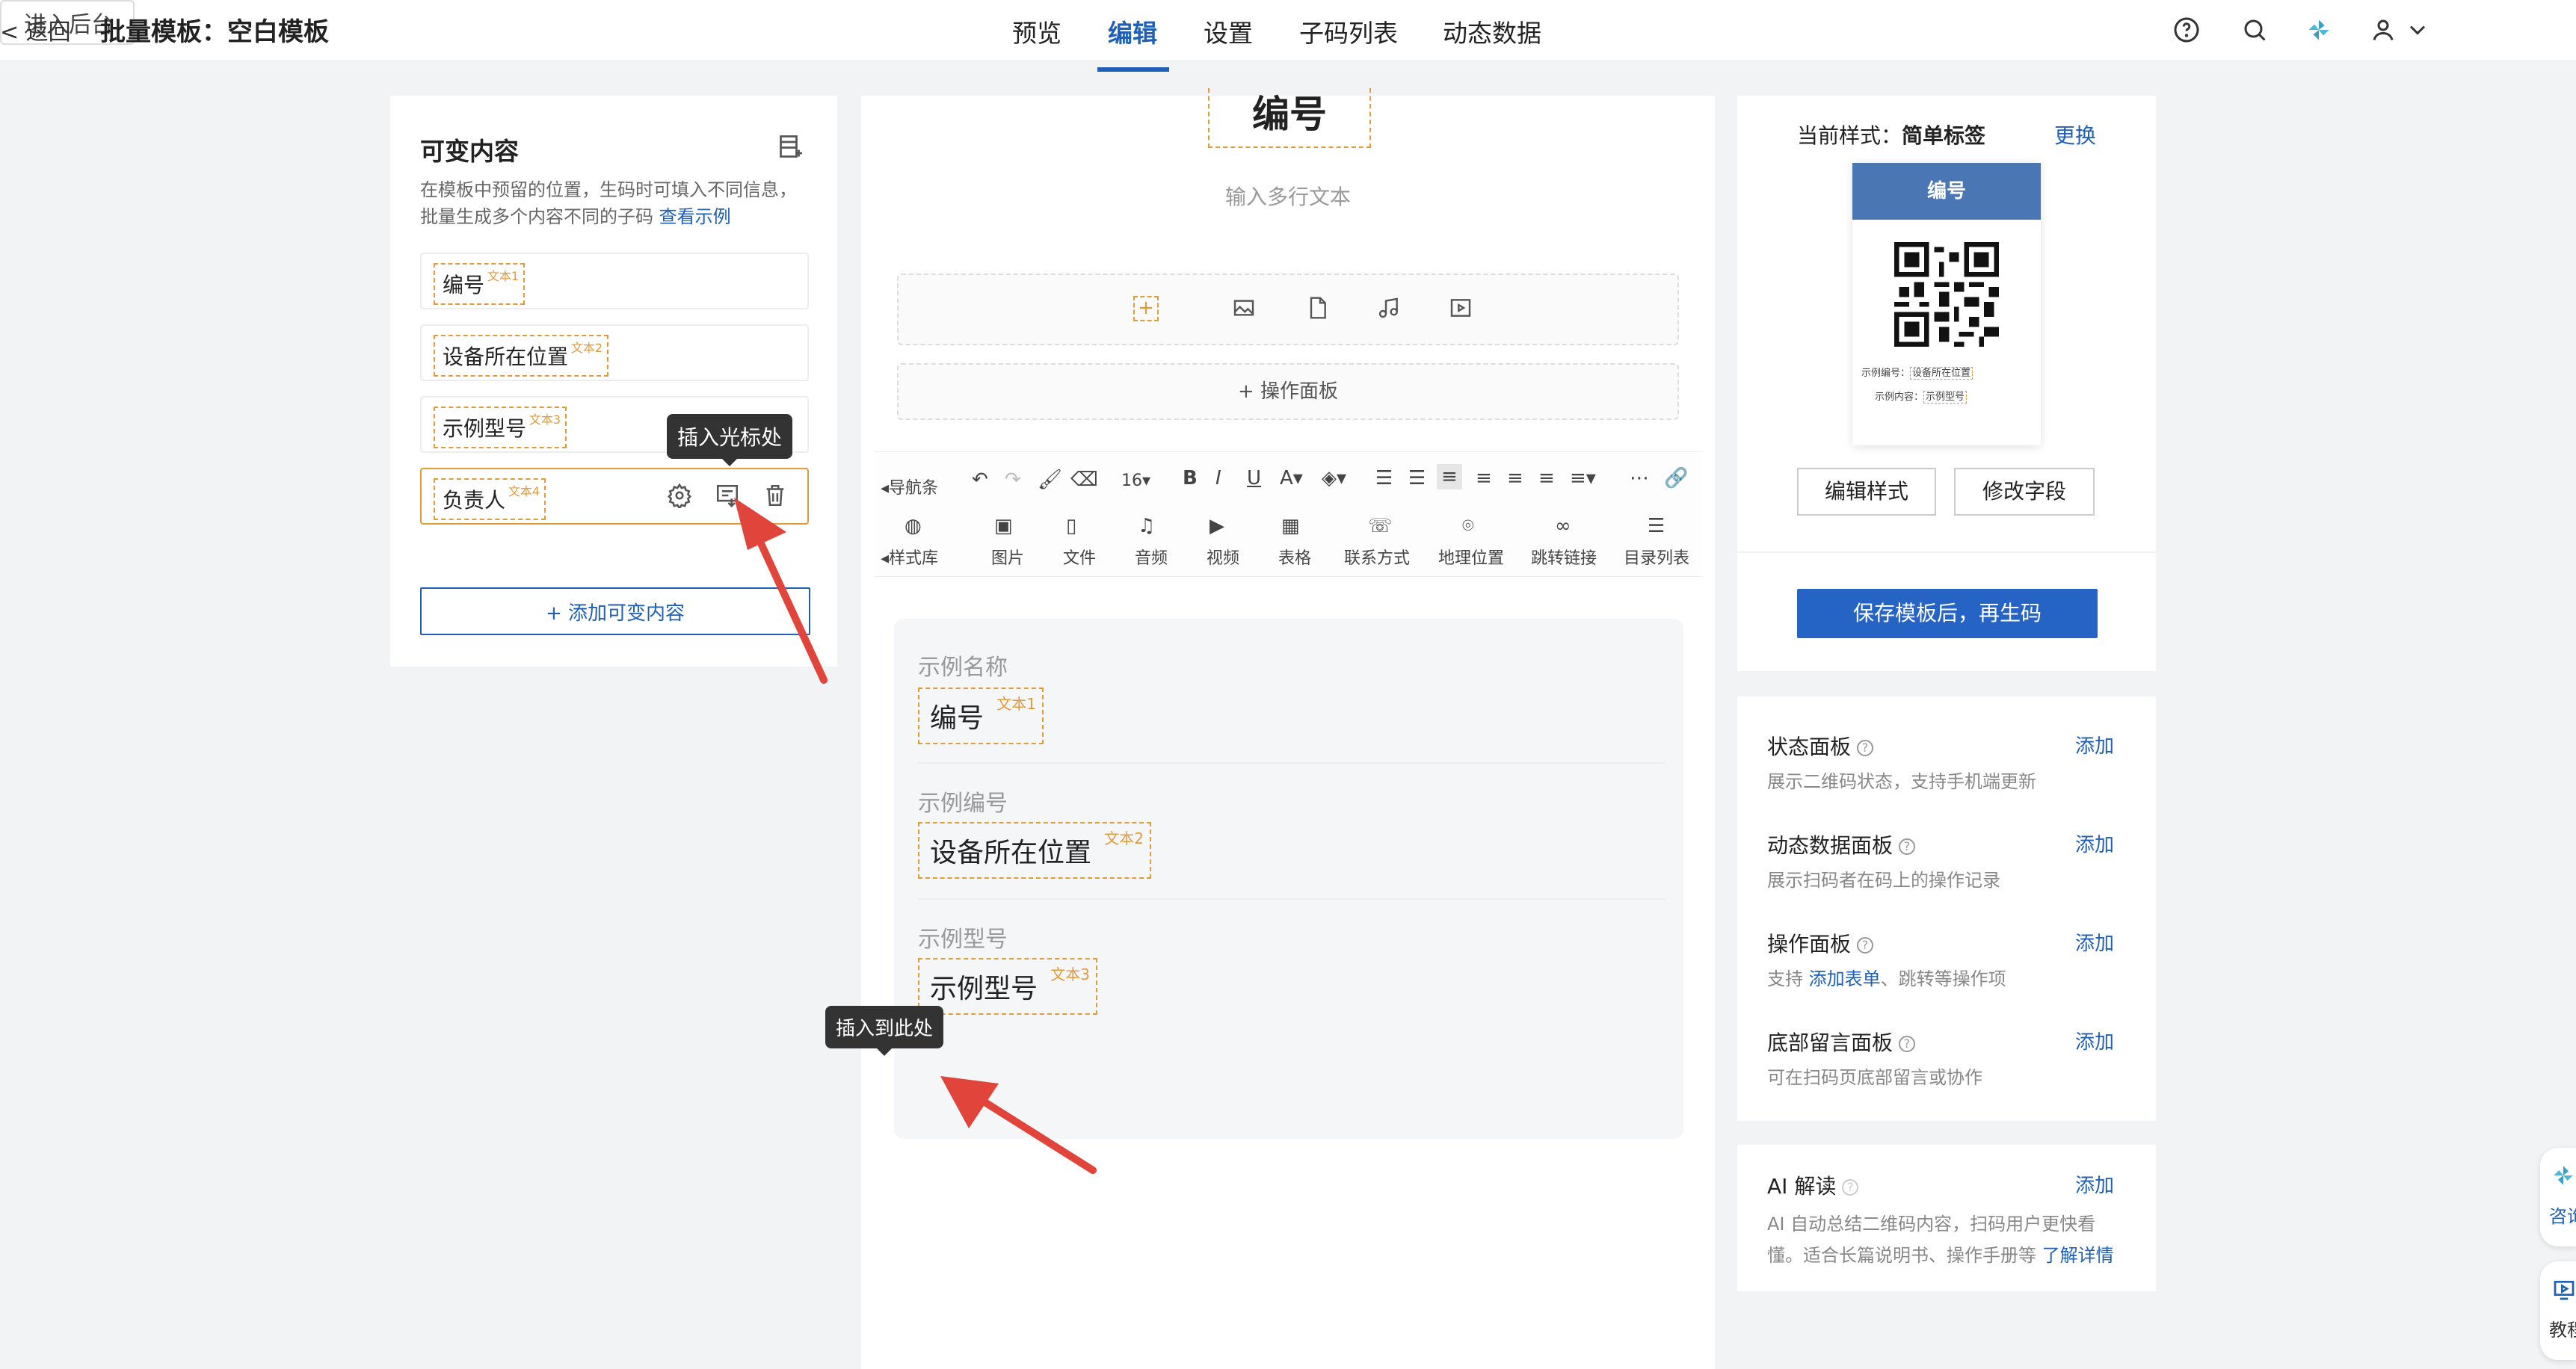 The image size is (2576, 1369). I want to click on save-template-button: 保存模板后，再生码, so click(1947, 613).